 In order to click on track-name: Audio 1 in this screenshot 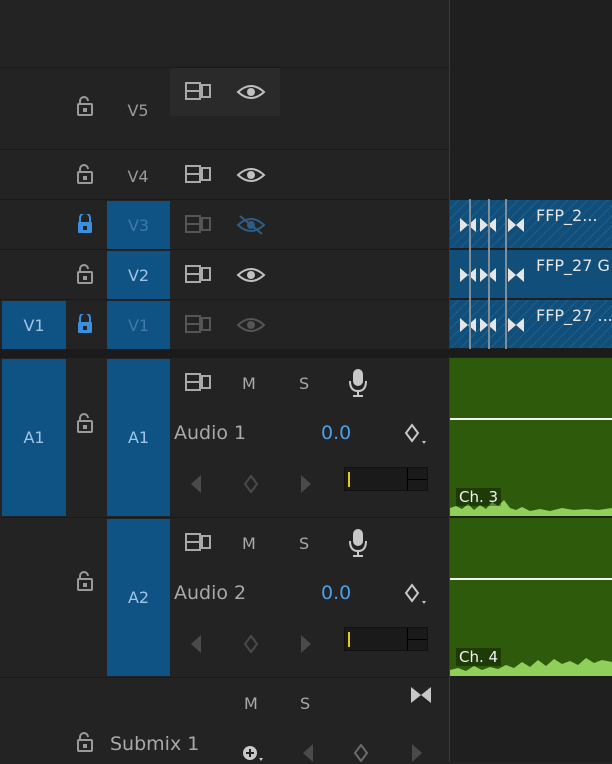, I will do `click(210, 433)`.